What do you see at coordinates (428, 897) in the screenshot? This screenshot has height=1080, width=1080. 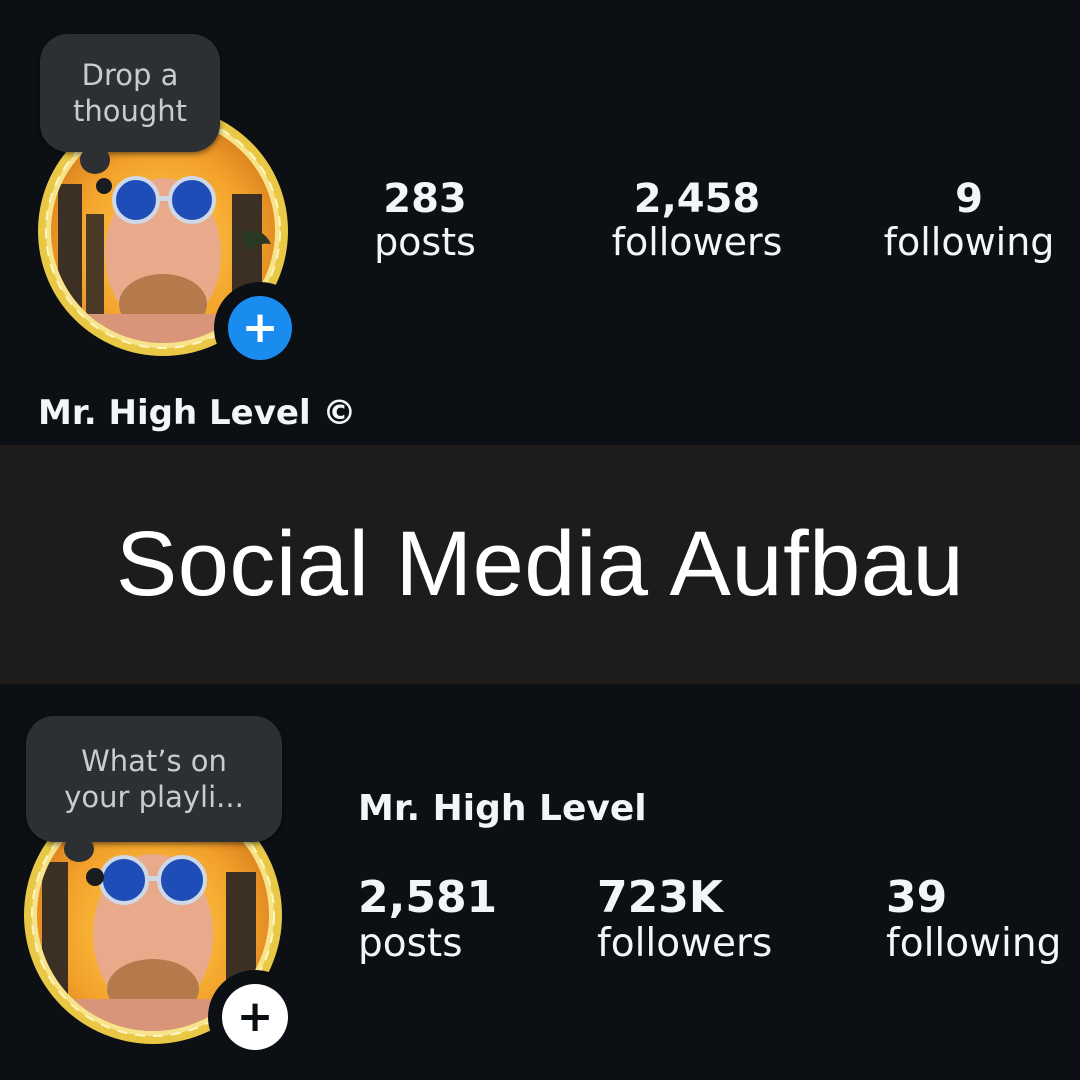 I see `posts-value: 2,581` at bounding box center [428, 897].